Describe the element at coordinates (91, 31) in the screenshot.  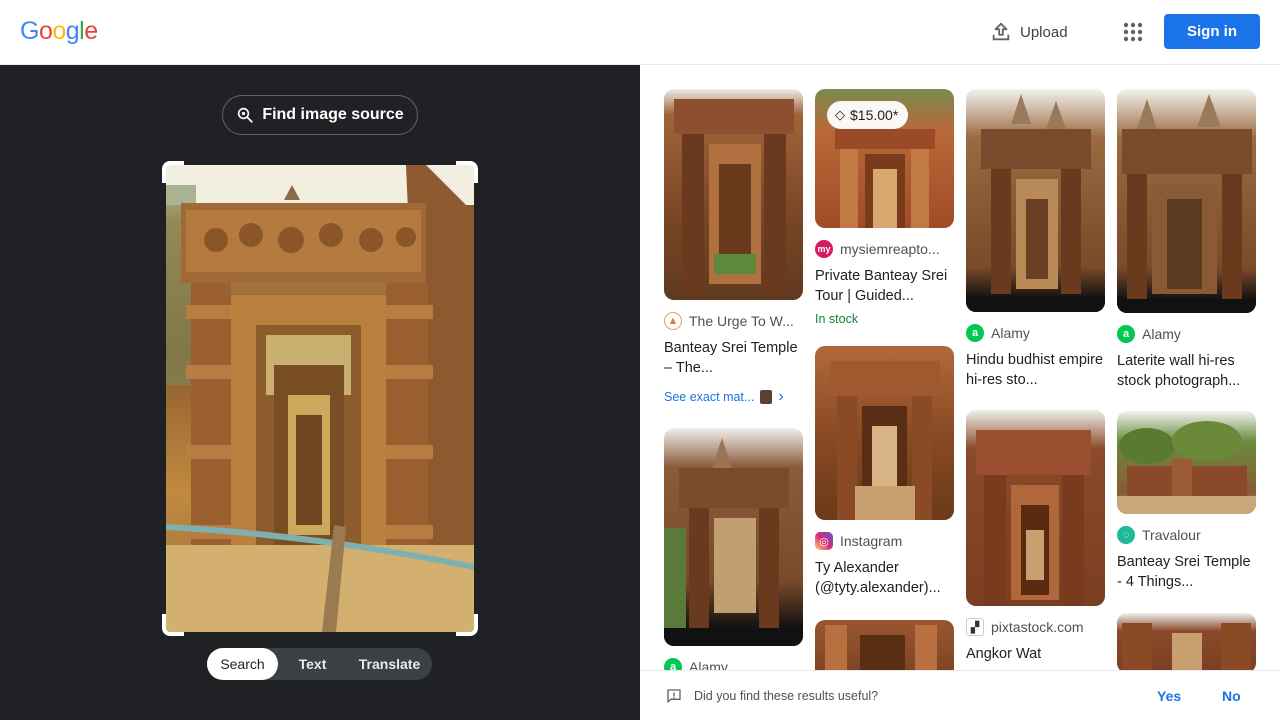
I see `logo-letter: e` at that location.